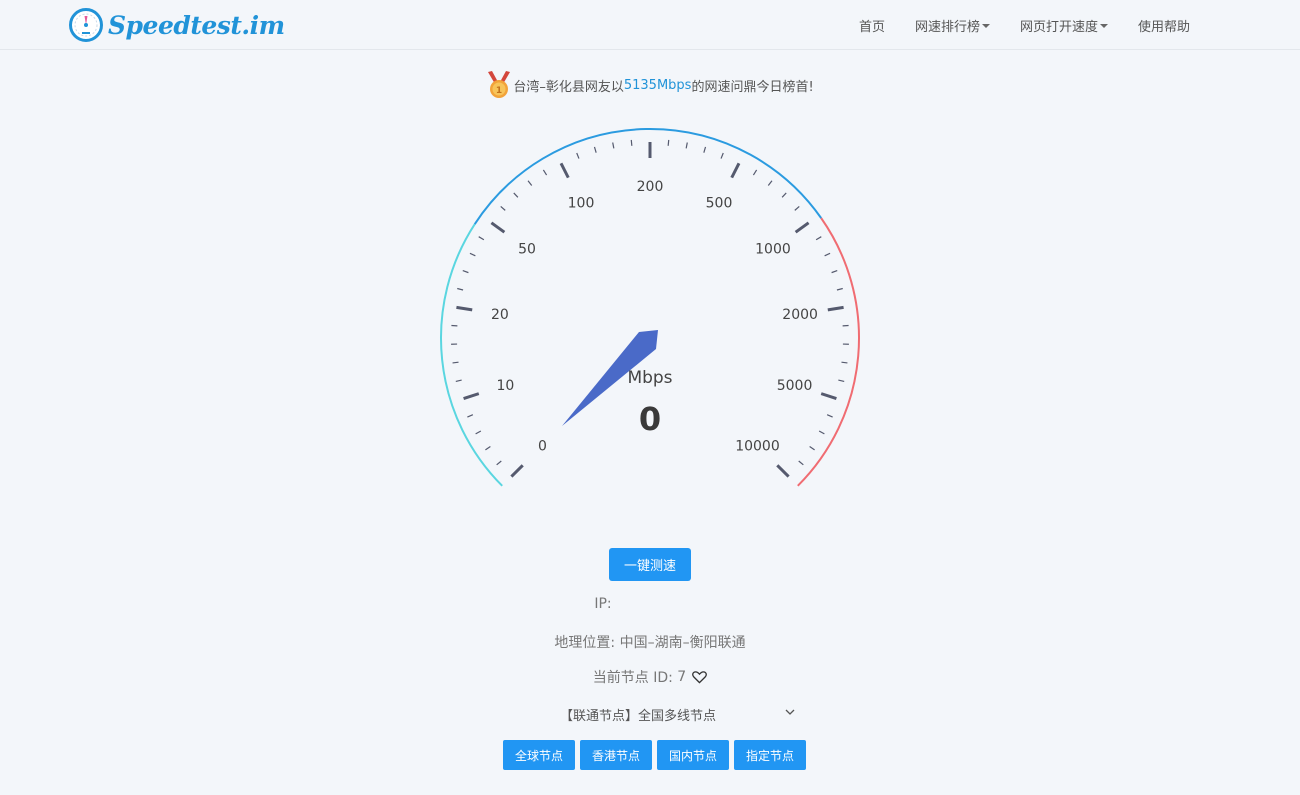  I want to click on gauge-scale-label: 200, so click(650, 187).